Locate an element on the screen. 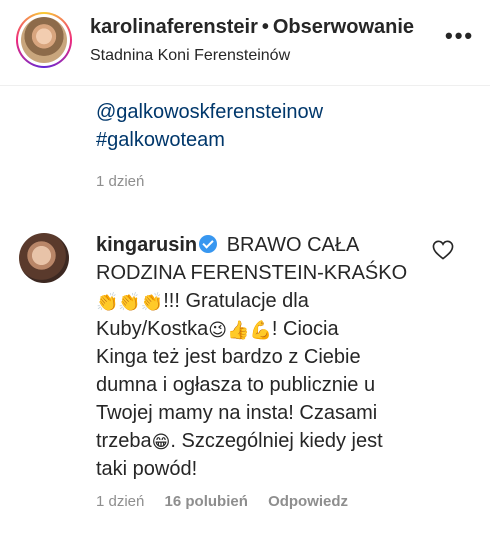 Image resolution: width=490 pixels, height=534 pixels. verified-badge-icon is located at coordinates (208, 244).